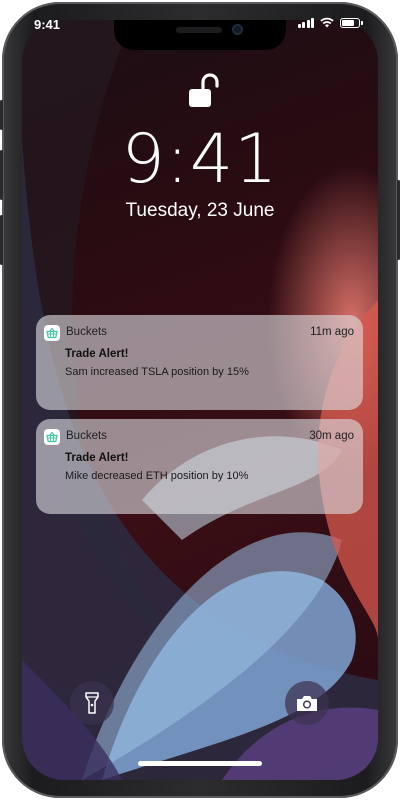 The image size is (400, 800). I want to click on notification-body: Sam increased TSLA position by 15%, so click(157, 372).